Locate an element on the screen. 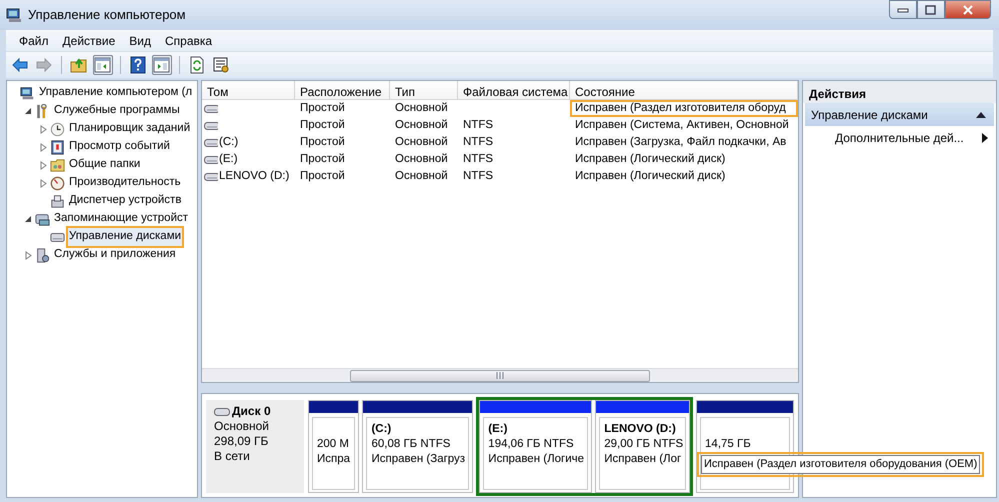 The width and height of the screenshot is (999, 502). pane-header: Действия is located at coordinates (899, 92).